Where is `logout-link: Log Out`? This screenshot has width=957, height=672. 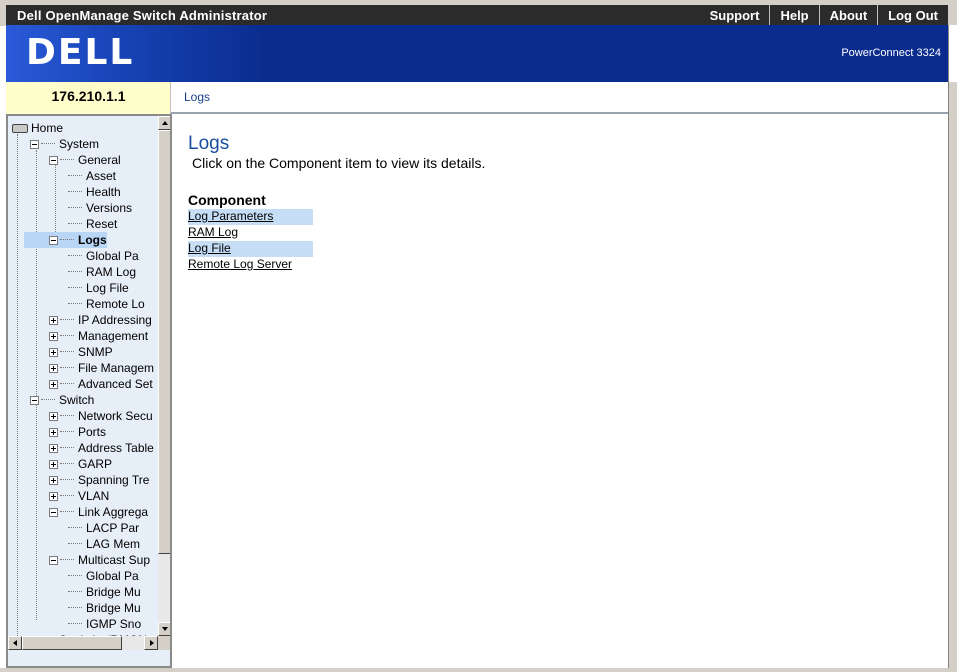
logout-link: Log Out is located at coordinates (912, 15).